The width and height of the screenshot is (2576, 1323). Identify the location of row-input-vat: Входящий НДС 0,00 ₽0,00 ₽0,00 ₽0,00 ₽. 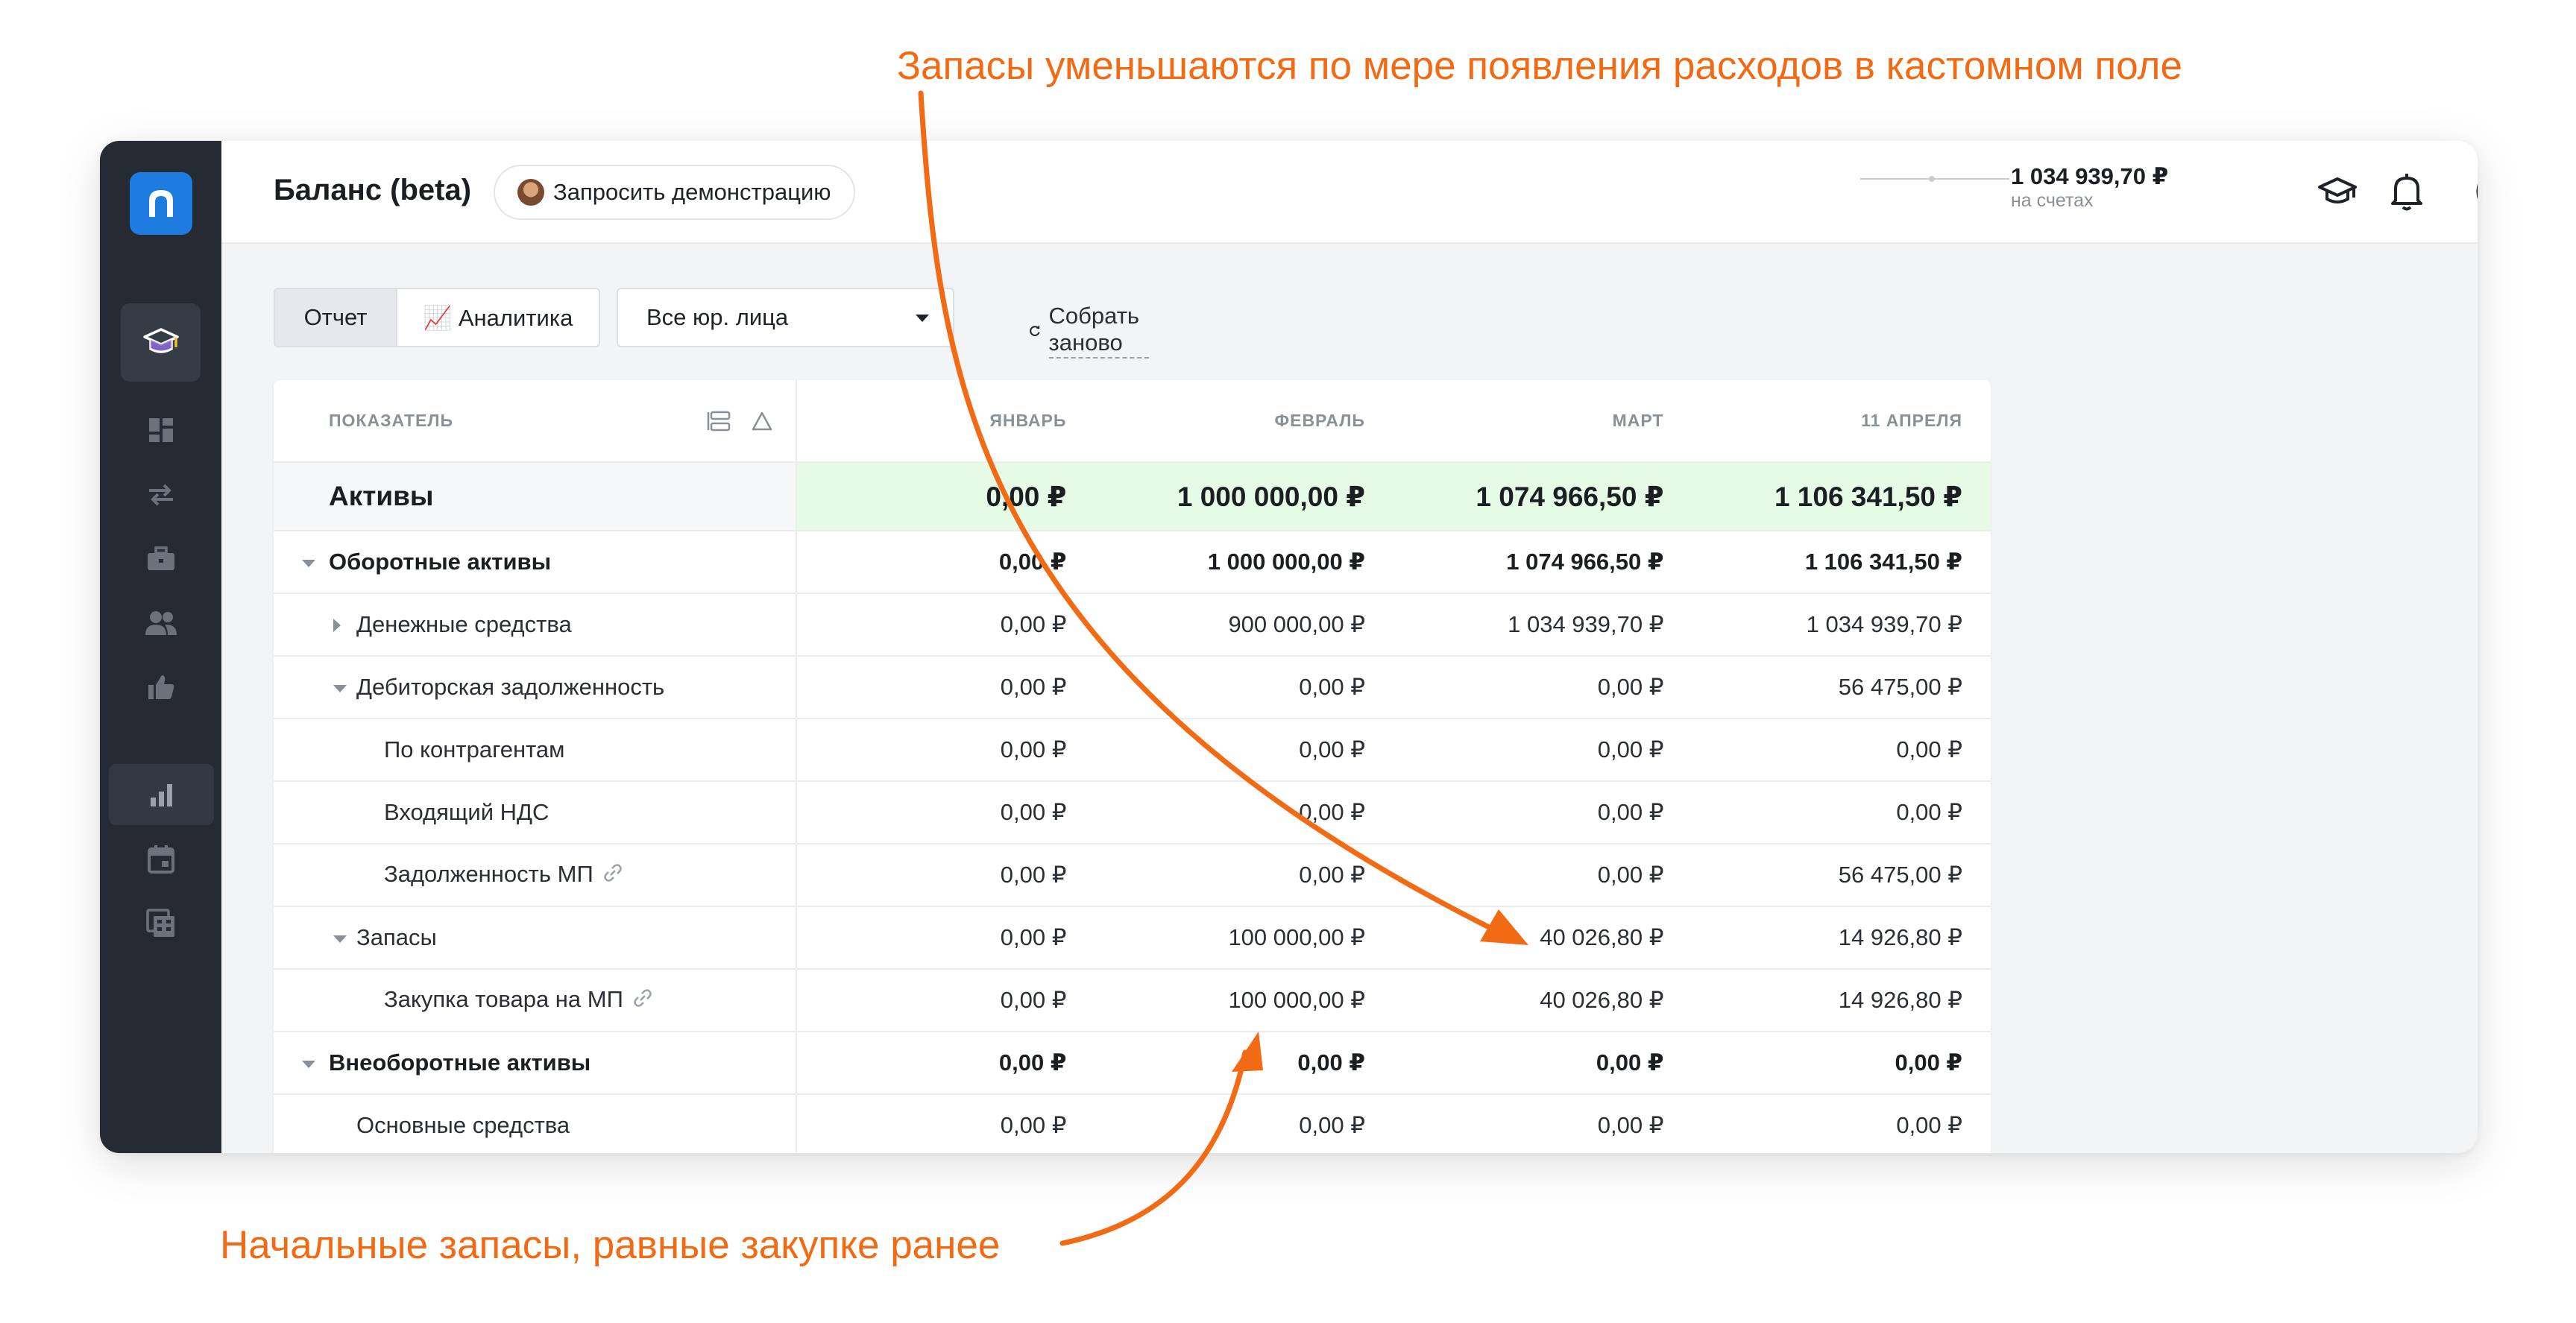
(1132, 813).